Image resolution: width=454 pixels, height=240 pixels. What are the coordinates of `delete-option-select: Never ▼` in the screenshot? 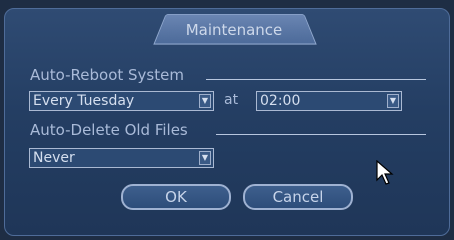 It's located at (121, 158).